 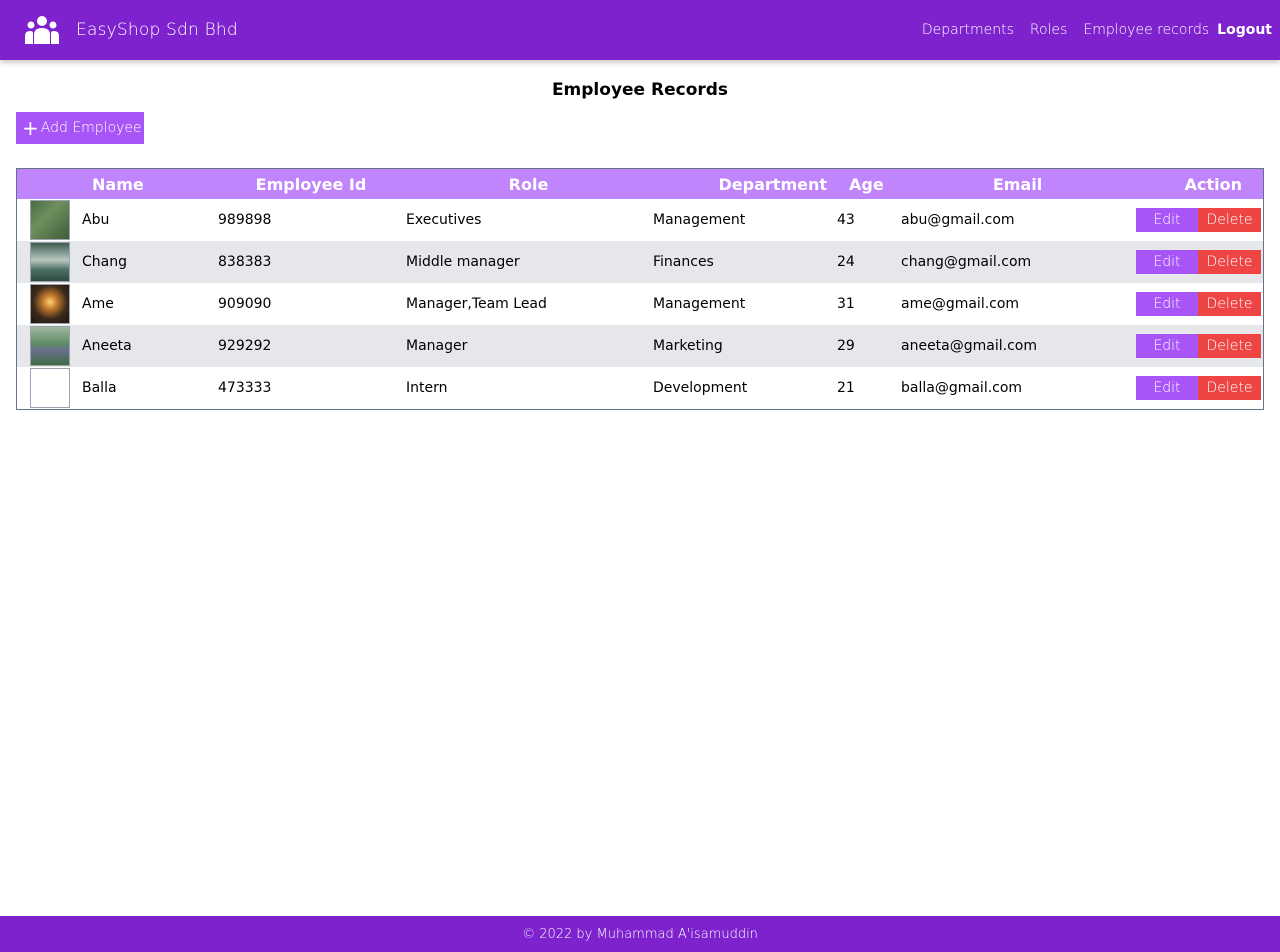 I want to click on cell-email: abu@gmail.com, so click(x=958, y=220).